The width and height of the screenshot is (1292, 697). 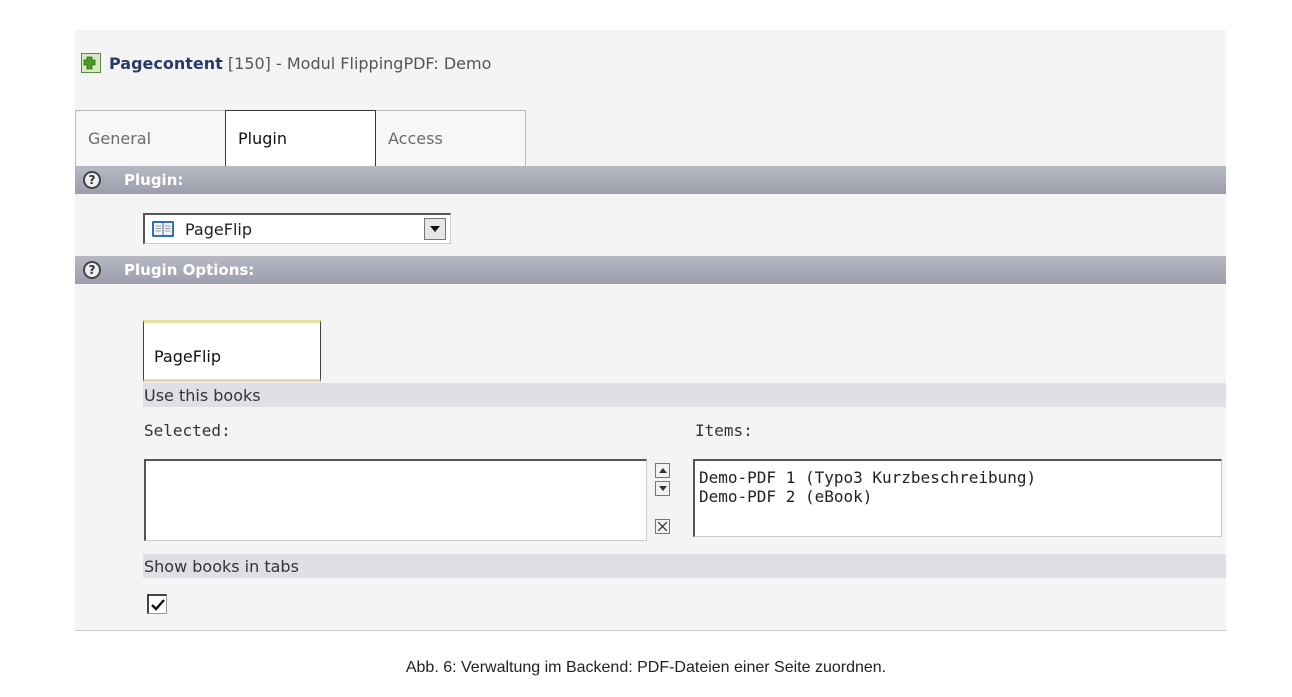 I want to click on tab-plugin: Plugin, so click(x=300, y=138).